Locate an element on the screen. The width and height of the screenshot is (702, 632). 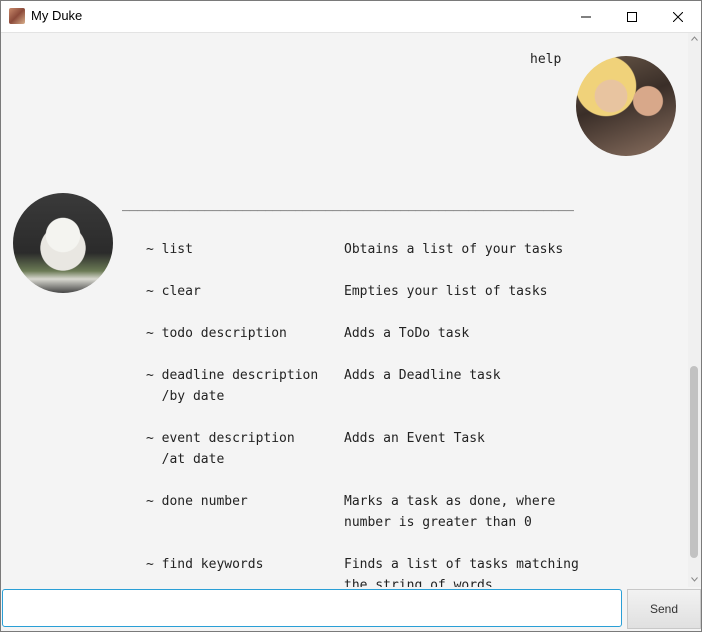
command-name: ~ find keywords is located at coordinates (205, 564).